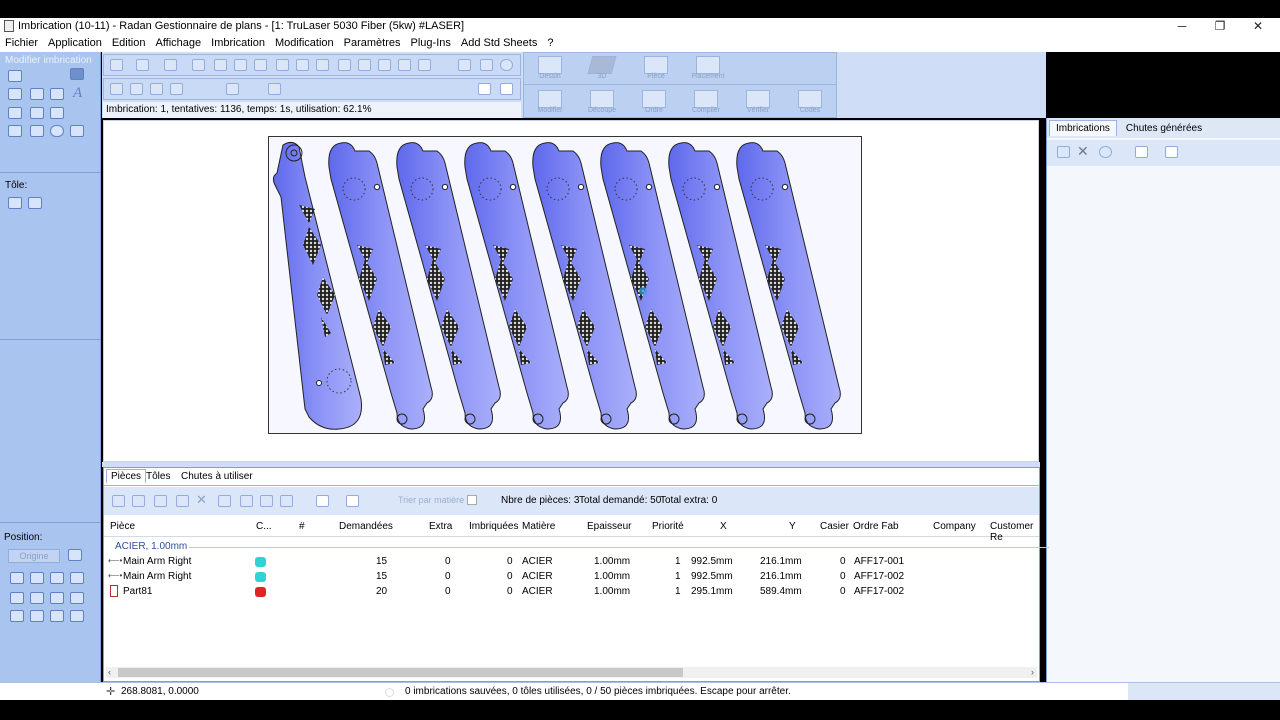  What do you see at coordinates (876, 526) in the screenshot?
I see `col-order: Ordre Fab` at bounding box center [876, 526].